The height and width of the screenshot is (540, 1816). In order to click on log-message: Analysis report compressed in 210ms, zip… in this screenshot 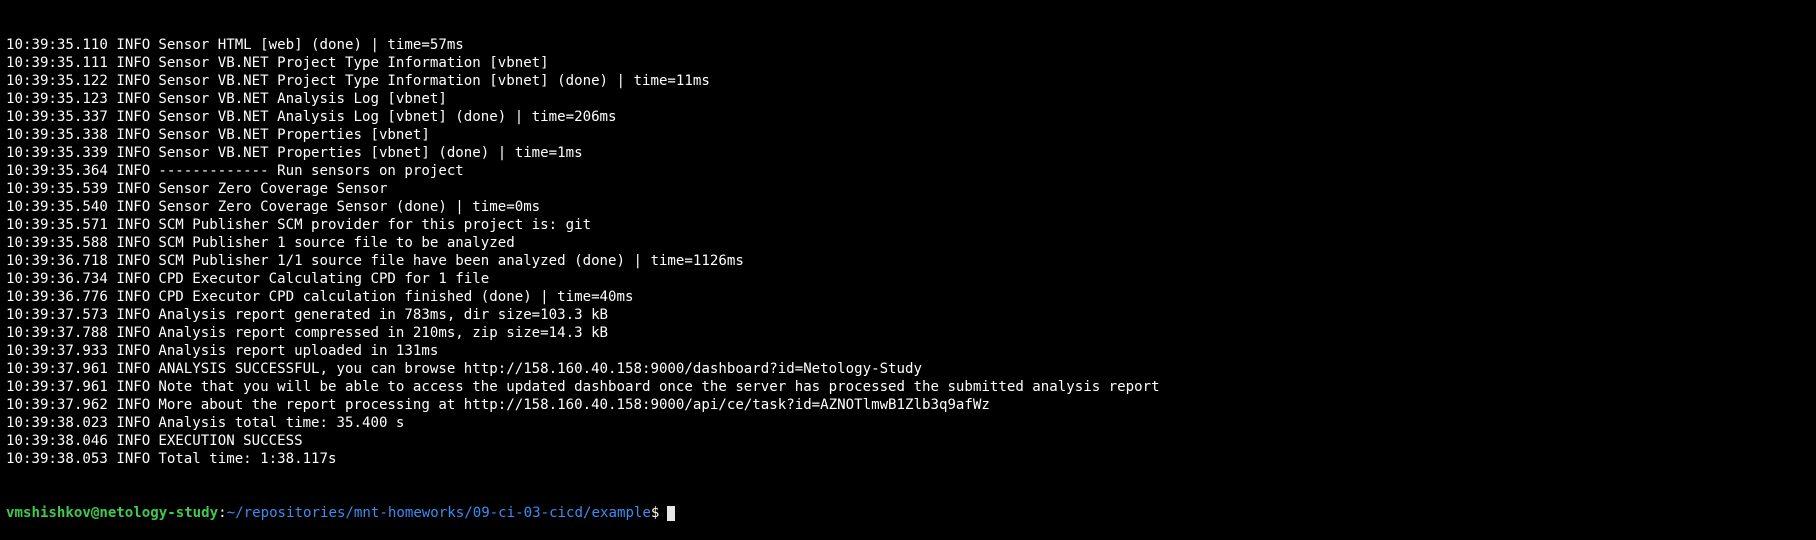, I will do `click(383, 333)`.